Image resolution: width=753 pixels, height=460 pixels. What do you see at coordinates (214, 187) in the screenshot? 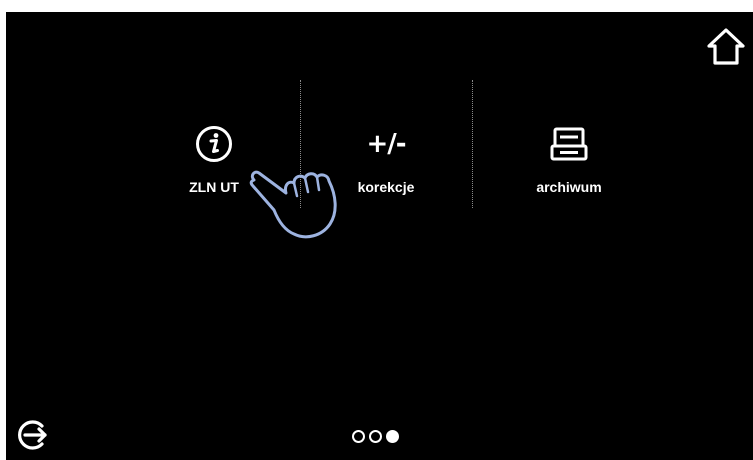
I see `menu-item-label: ZLN UT` at bounding box center [214, 187].